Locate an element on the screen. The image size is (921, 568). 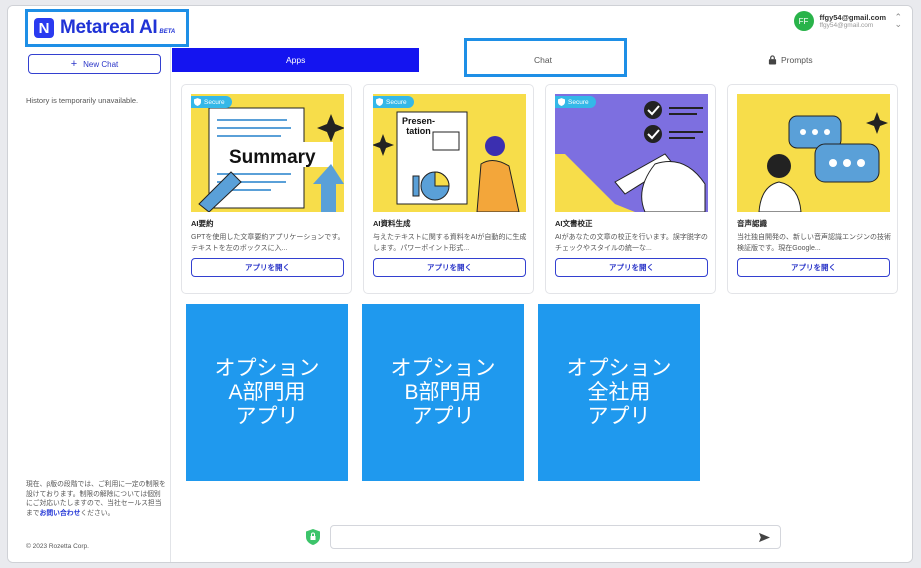
chat-bar is located at coordinates (543, 537).